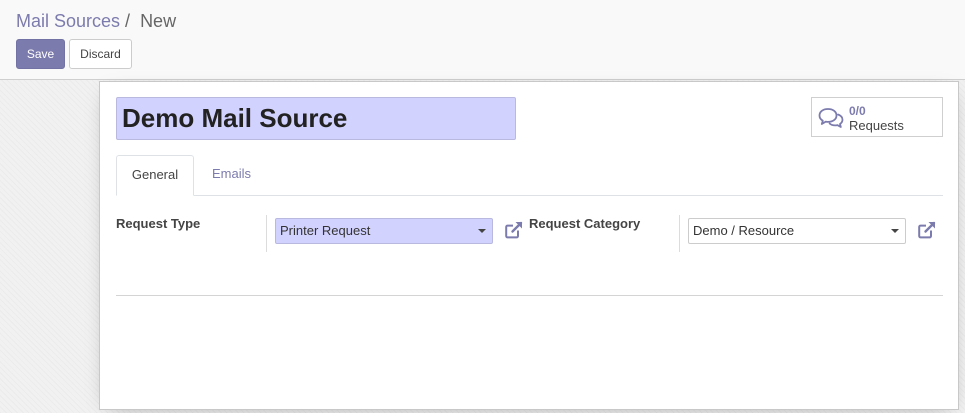 Image resolution: width=965 pixels, height=413 pixels. I want to click on request-type-label: Request Type, so click(158, 223).